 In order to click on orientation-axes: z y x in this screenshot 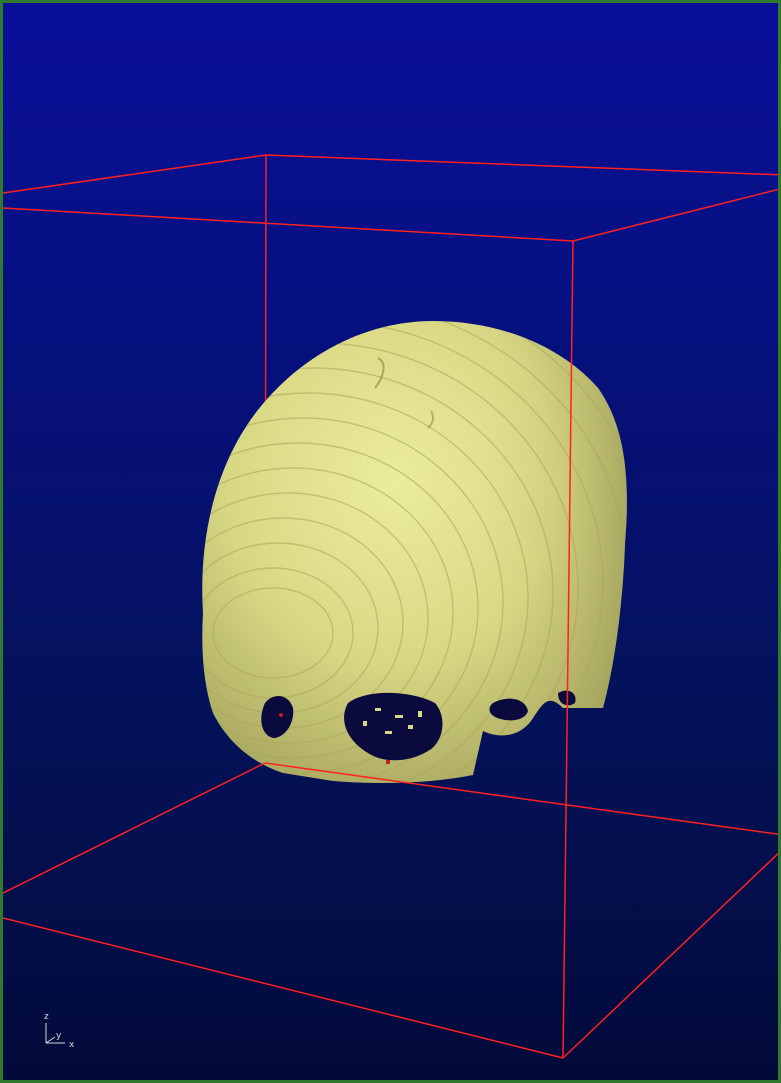, I will do `click(59, 1031)`.